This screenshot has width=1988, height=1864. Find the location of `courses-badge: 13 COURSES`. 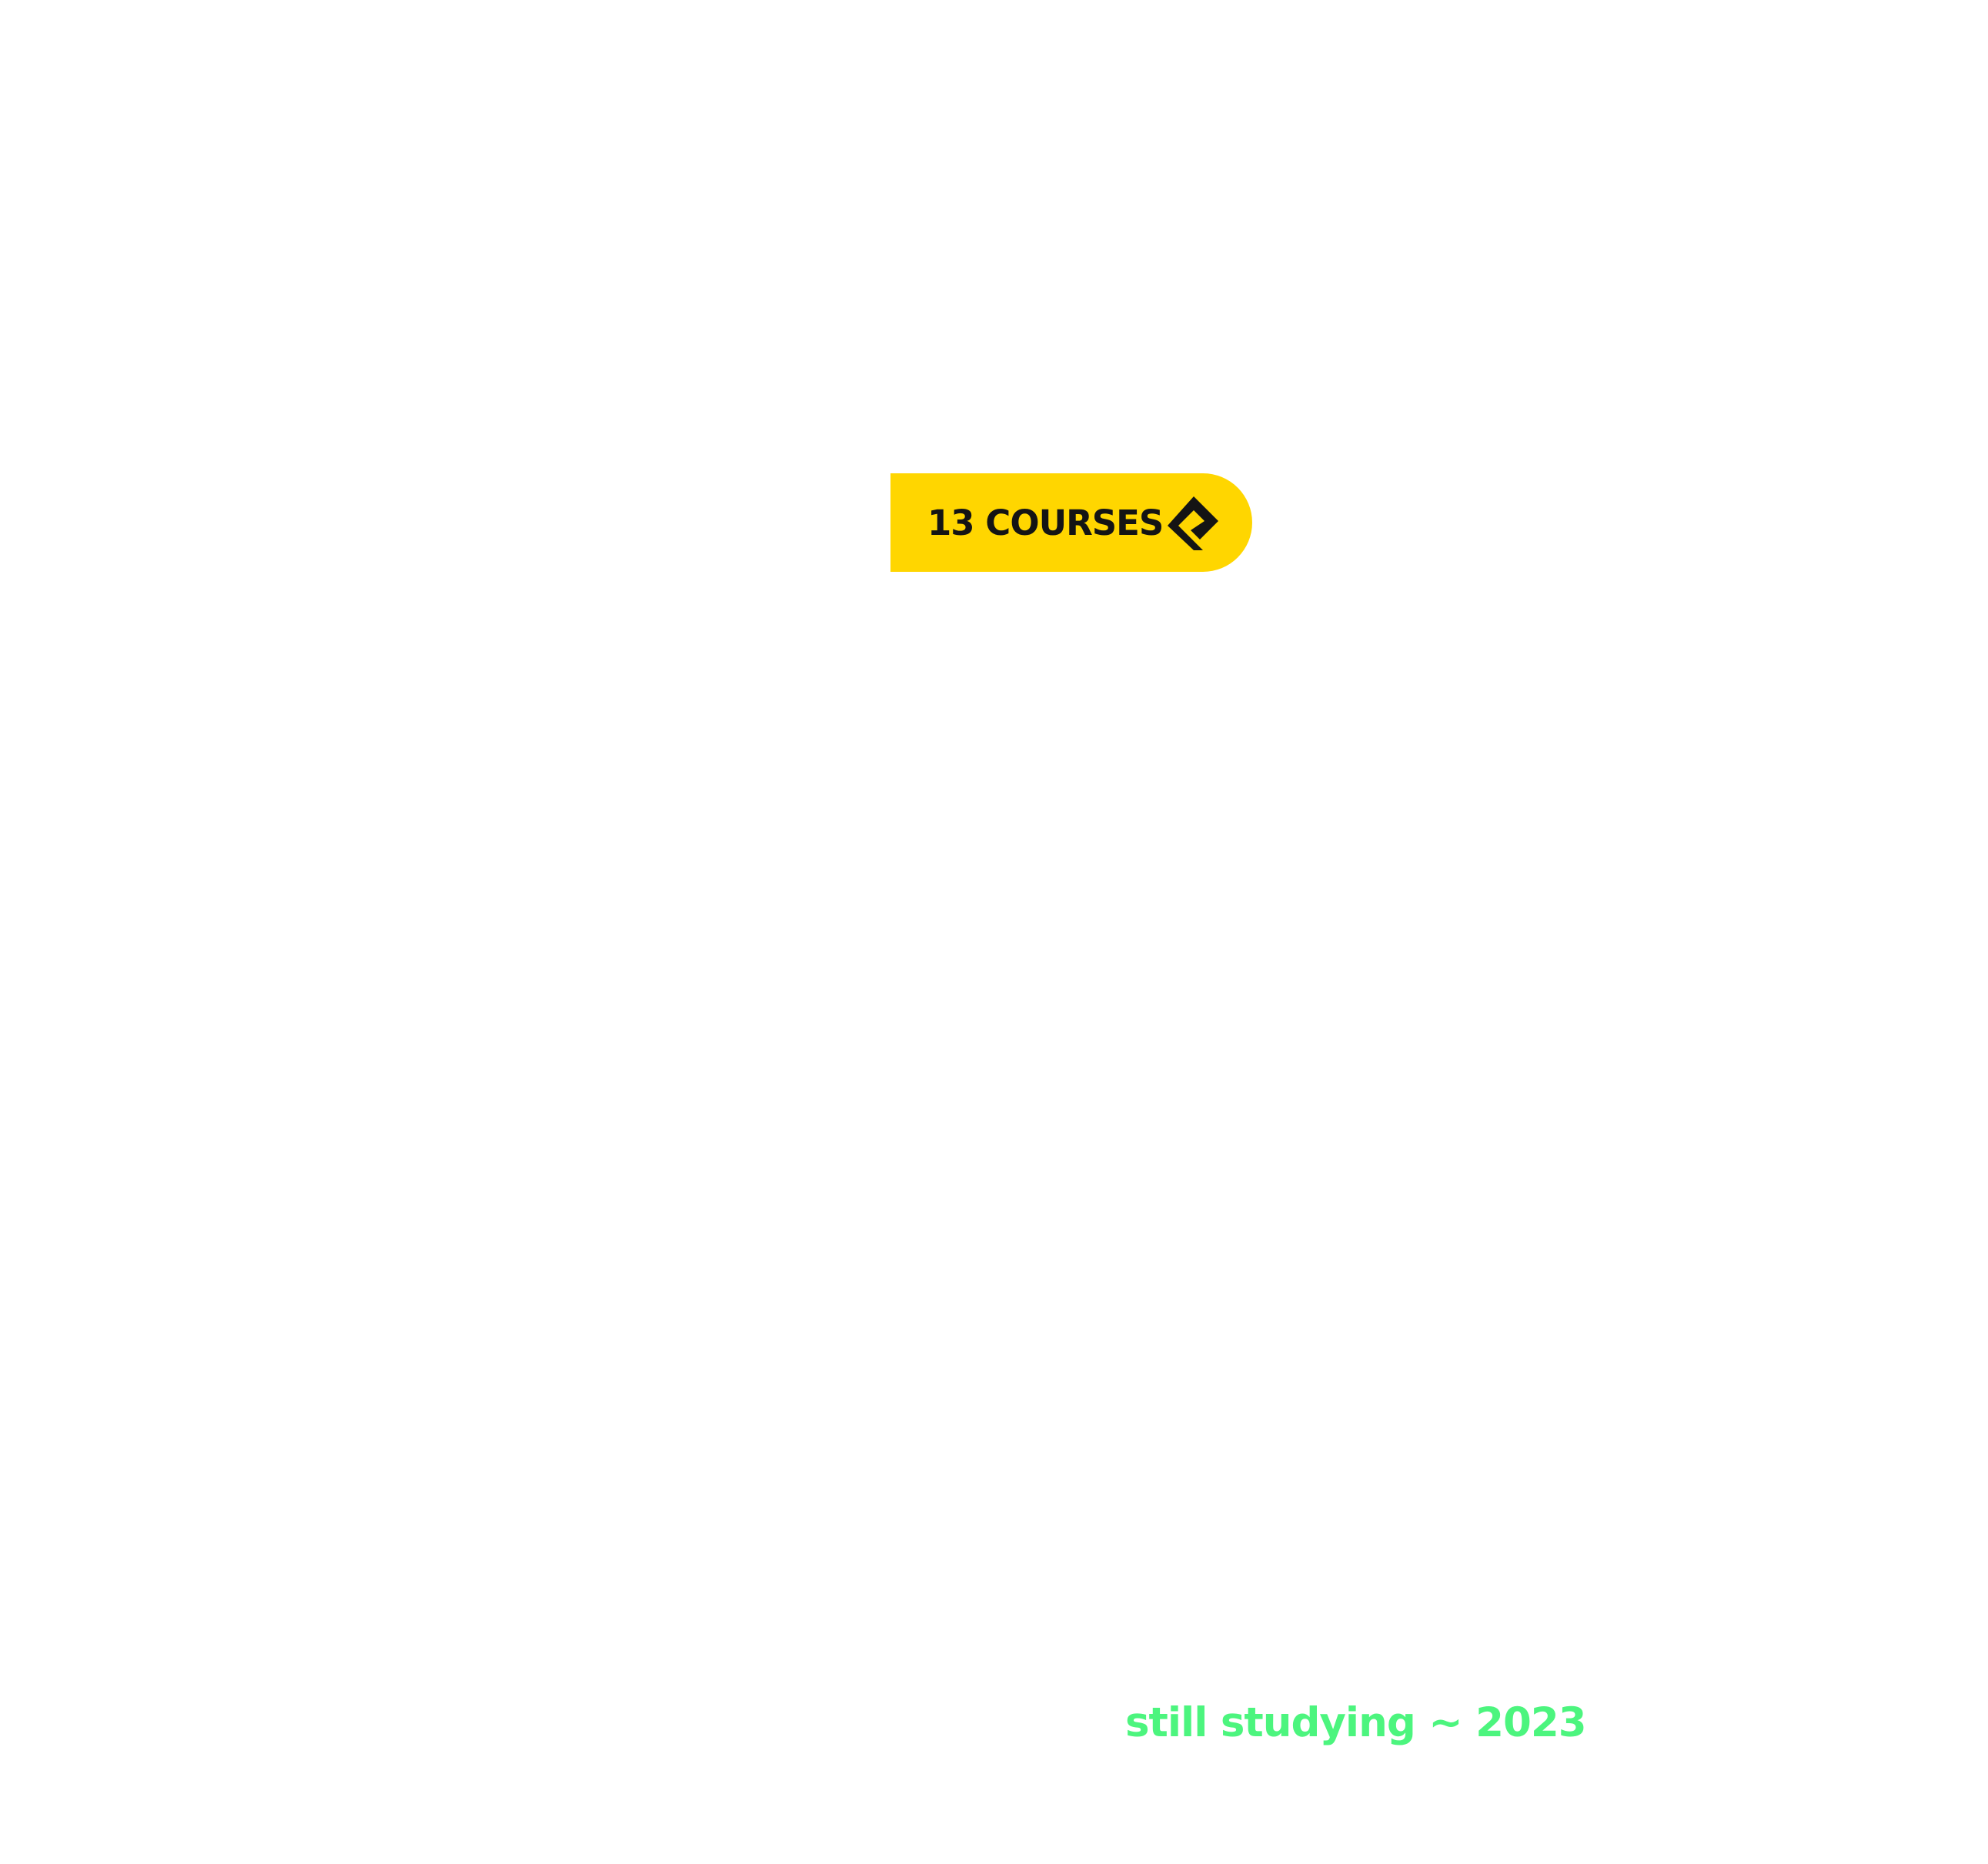

courses-badge: 13 COURSES is located at coordinates (1071, 522).